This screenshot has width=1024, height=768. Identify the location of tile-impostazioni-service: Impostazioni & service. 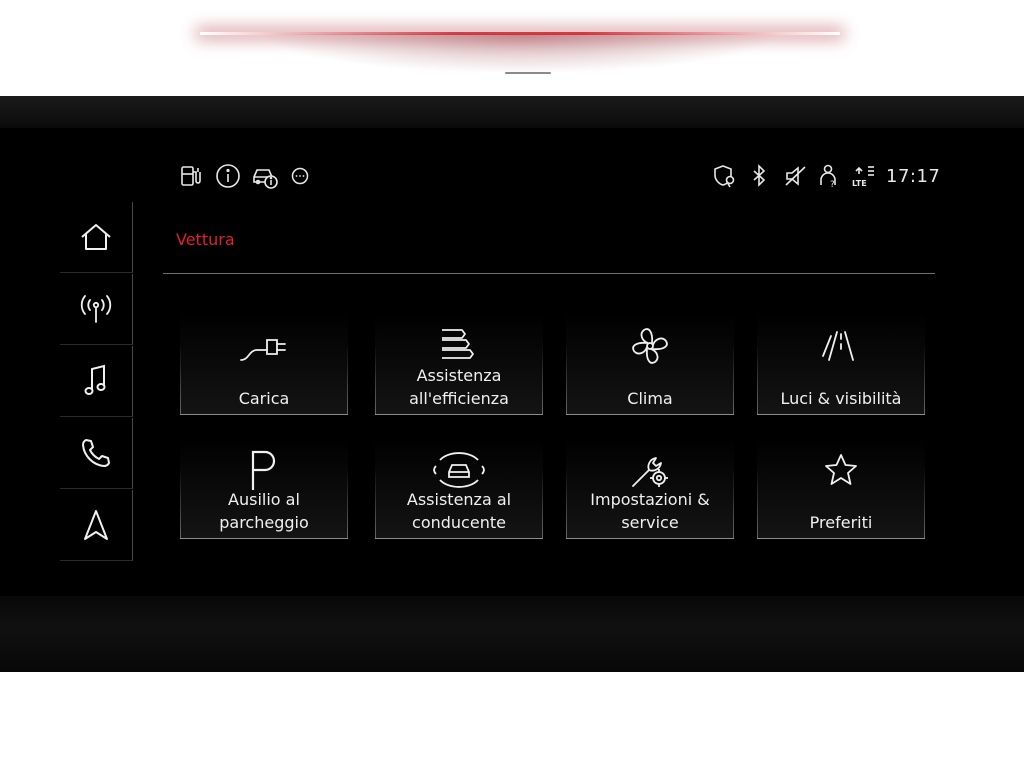
(650, 487).